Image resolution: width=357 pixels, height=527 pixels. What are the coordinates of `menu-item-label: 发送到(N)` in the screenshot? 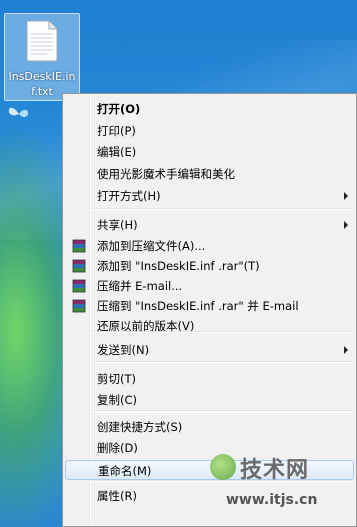 It's located at (123, 350).